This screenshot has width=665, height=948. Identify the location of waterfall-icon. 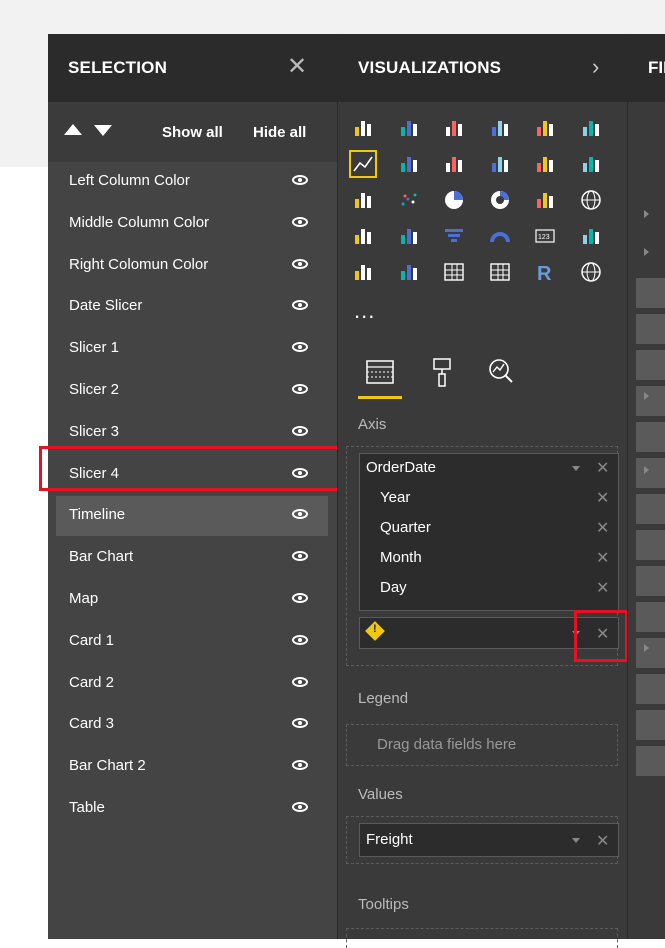
(363, 200).